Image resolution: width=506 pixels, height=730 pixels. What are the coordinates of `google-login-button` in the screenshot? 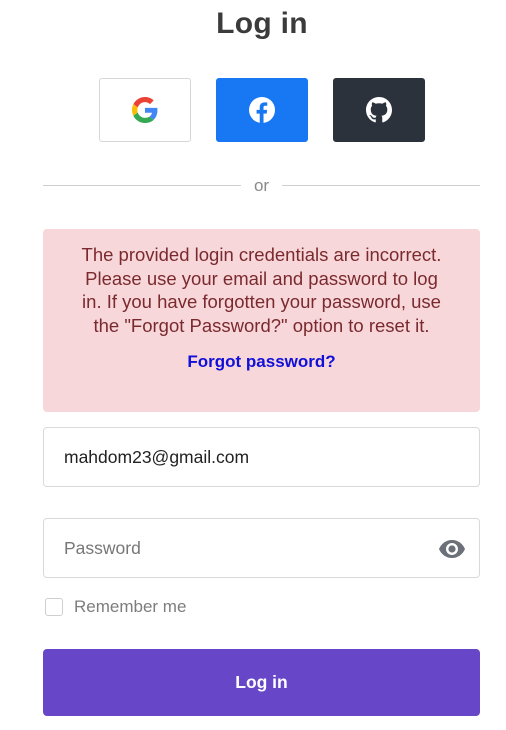 It's located at (145, 110).